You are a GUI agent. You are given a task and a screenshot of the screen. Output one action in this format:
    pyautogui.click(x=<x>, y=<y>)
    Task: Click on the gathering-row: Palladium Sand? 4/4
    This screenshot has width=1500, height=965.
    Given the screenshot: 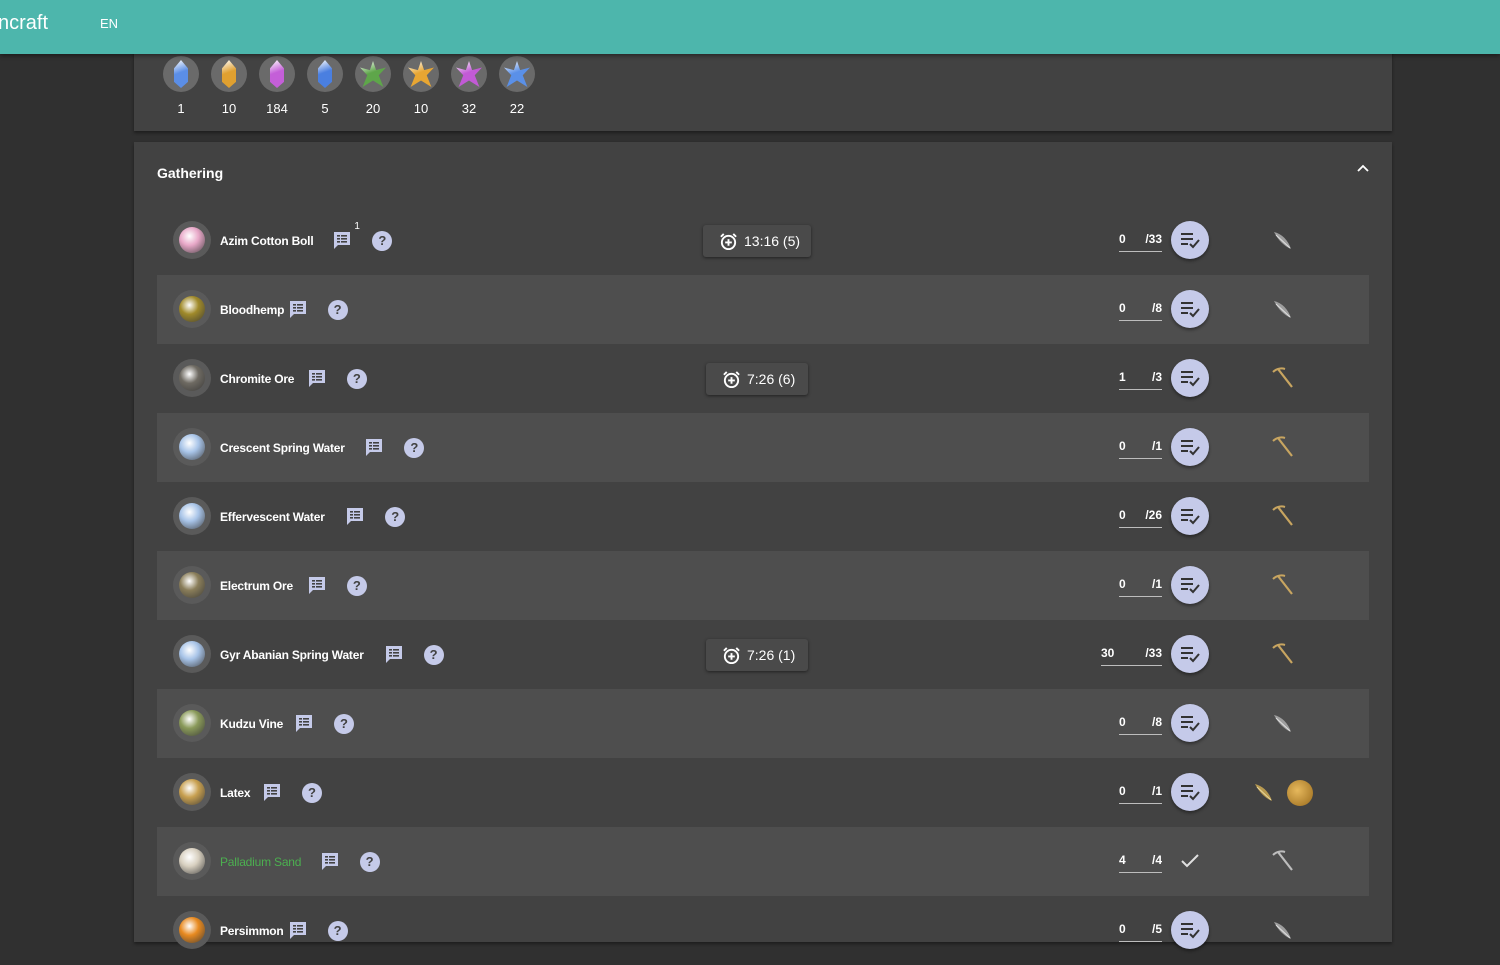 What is the action you would take?
    pyautogui.click(x=763, y=861)
    